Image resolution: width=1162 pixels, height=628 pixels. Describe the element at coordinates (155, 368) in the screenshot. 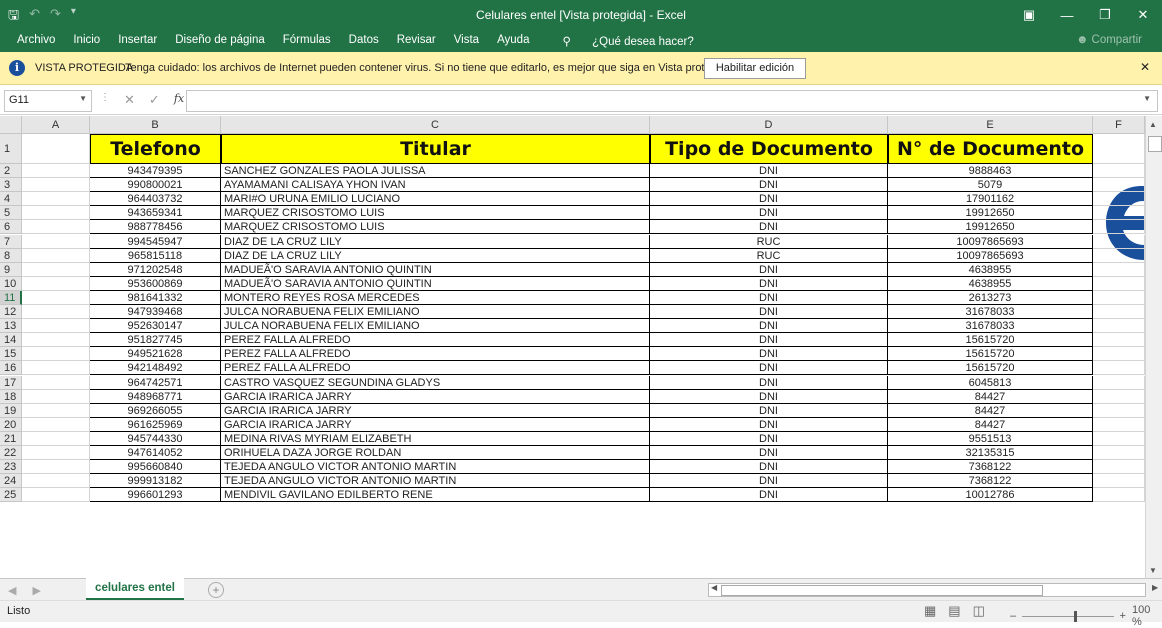

I see `table-cell-tel: 942148492` at that location.